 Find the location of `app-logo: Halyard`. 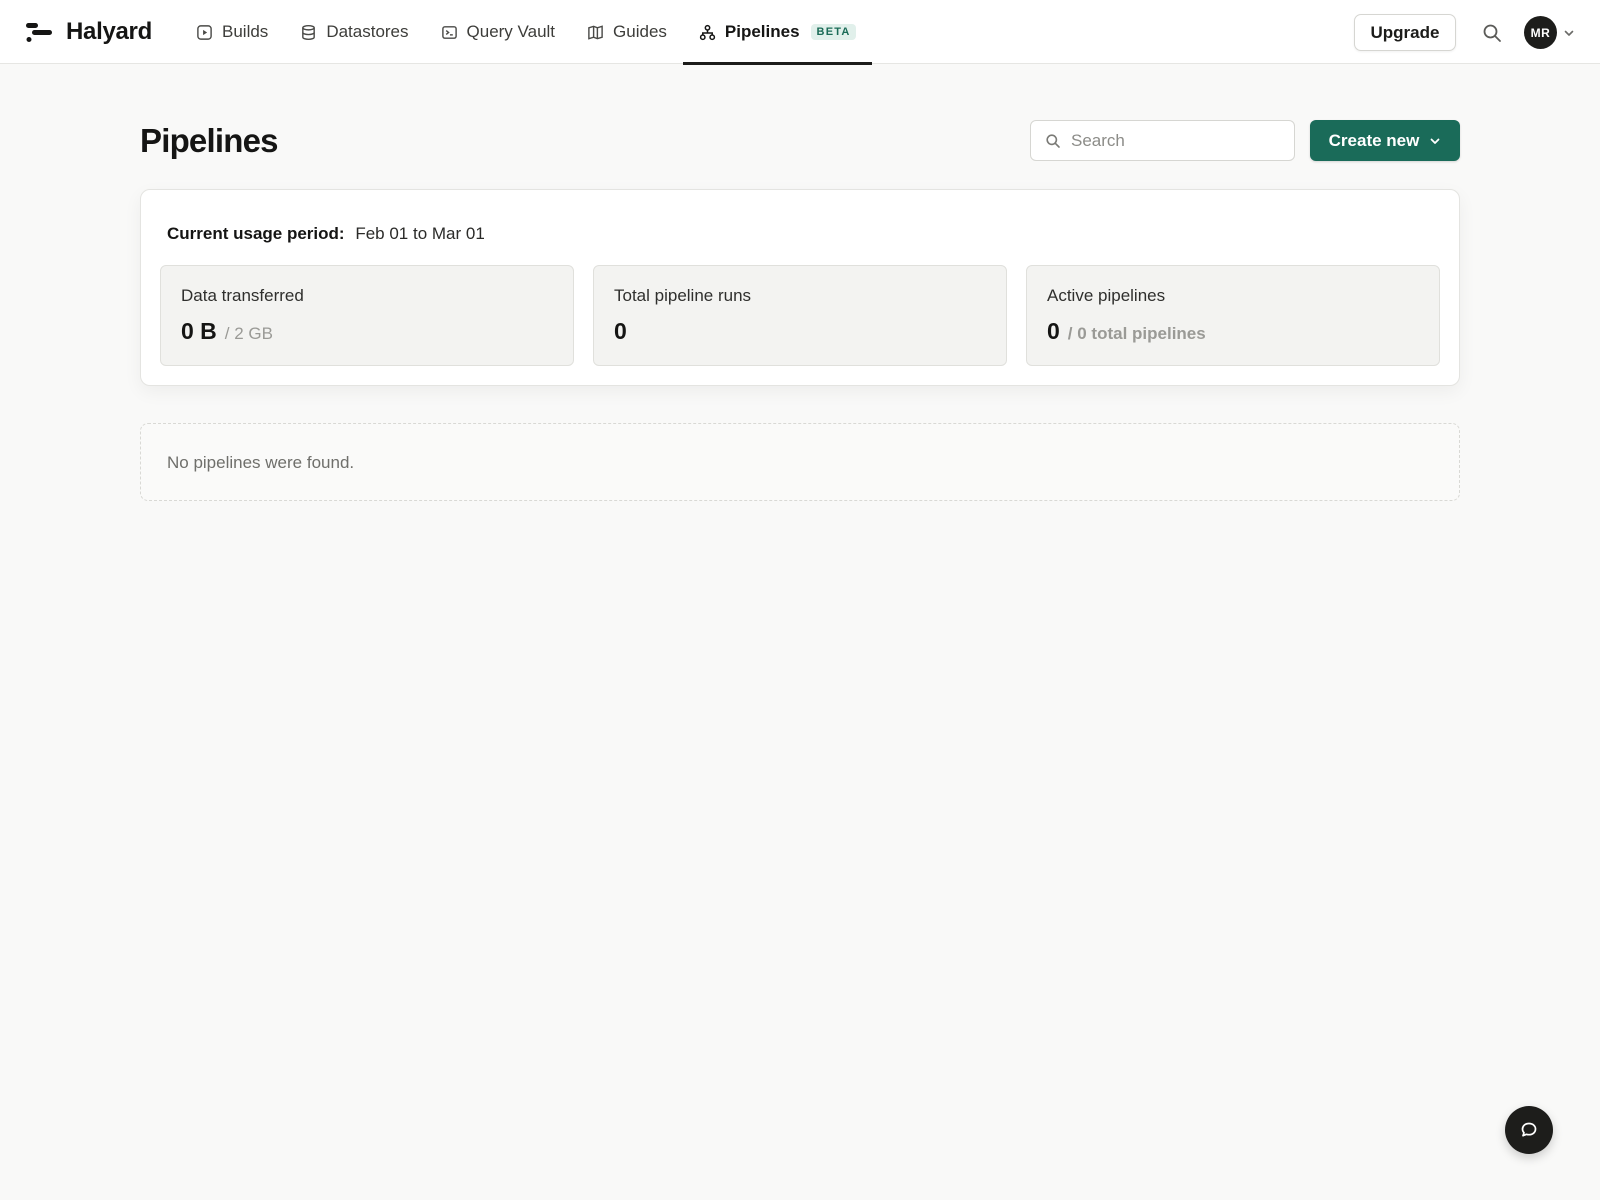

app-logo: Halyard is located at coordinates (89, 32).